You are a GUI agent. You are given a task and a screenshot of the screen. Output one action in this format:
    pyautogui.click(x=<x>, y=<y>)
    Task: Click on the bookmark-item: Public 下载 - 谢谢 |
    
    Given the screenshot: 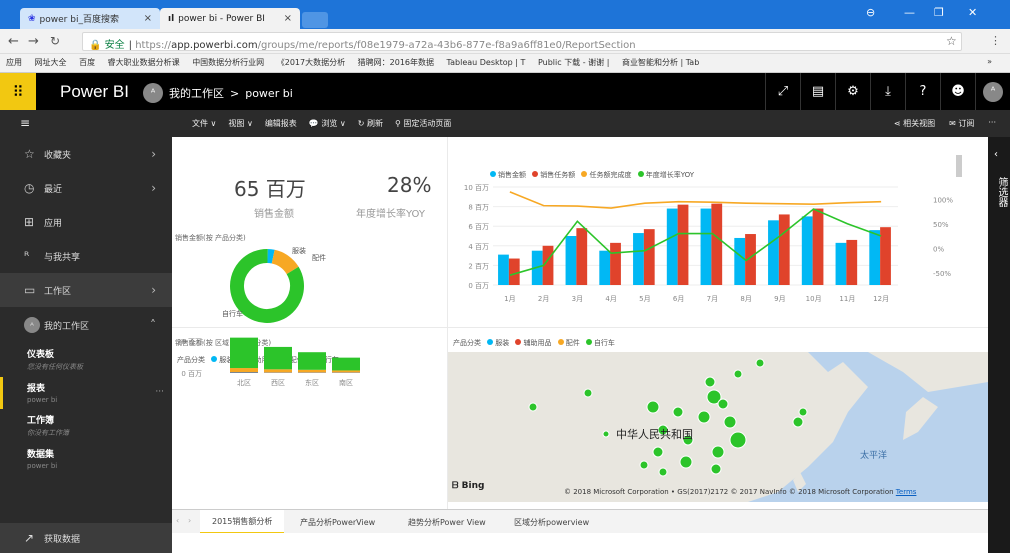 What is the action you would take?
    pyautogui.click(x=573, y=62)
    